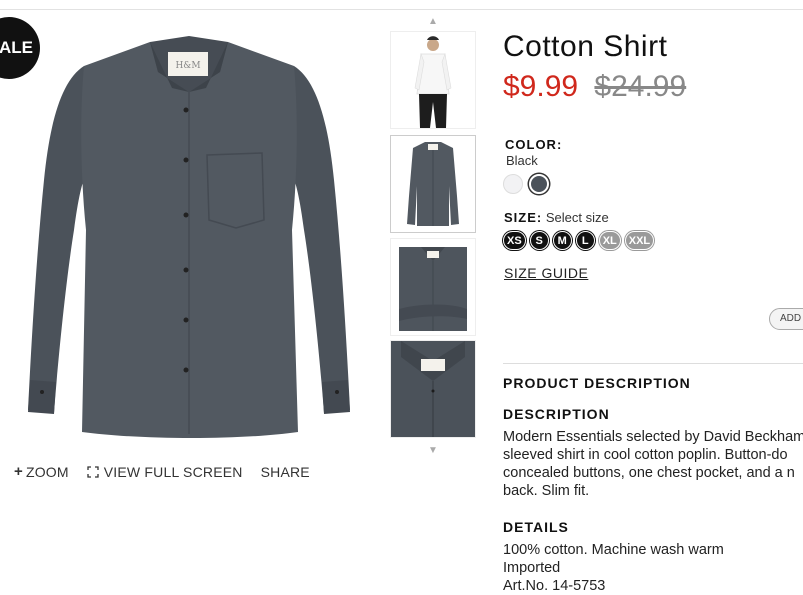  I want to click on size-row-label: SIZE: Select size, so click(556, 217).